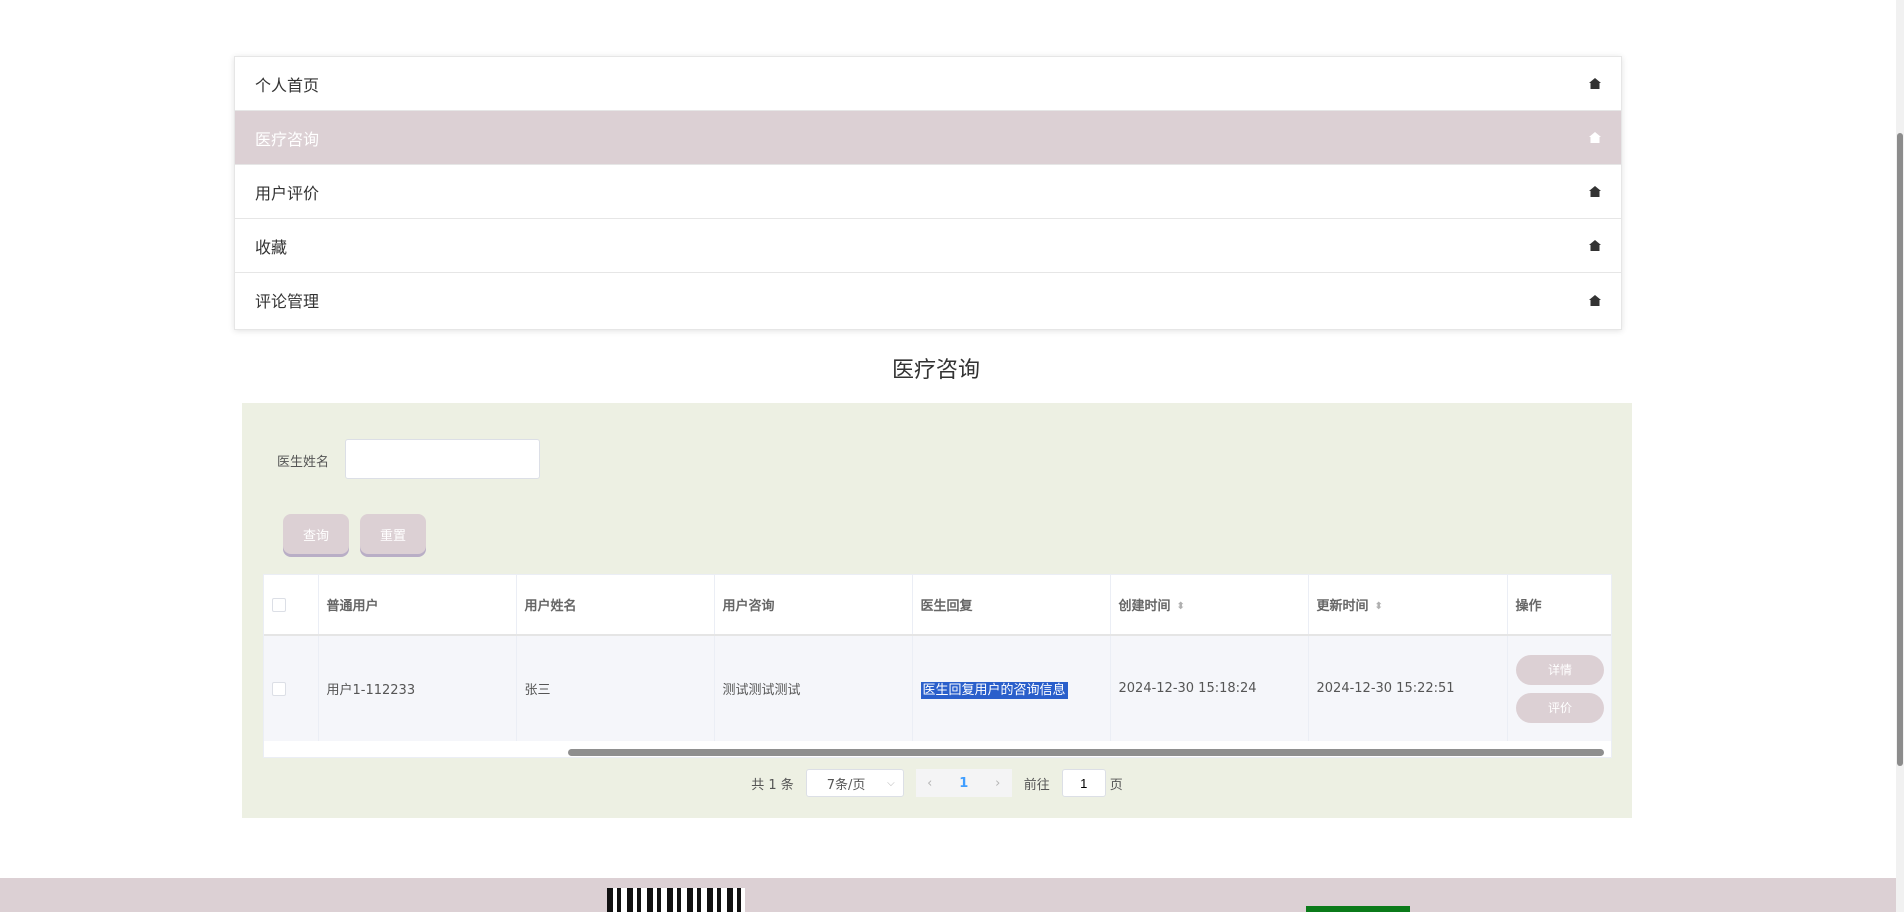  What do you see at coordinates (948, 895) in the screenshot?
I see `footer` at bounding box center [948, 895].